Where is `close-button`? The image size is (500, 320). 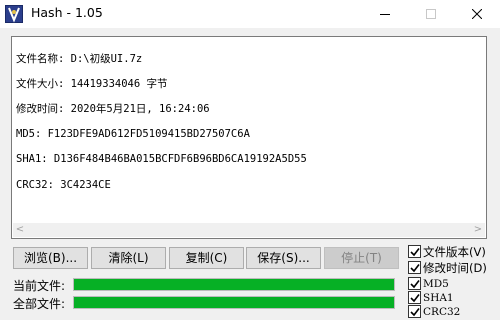 close-button is located at coordinates (477, 14).